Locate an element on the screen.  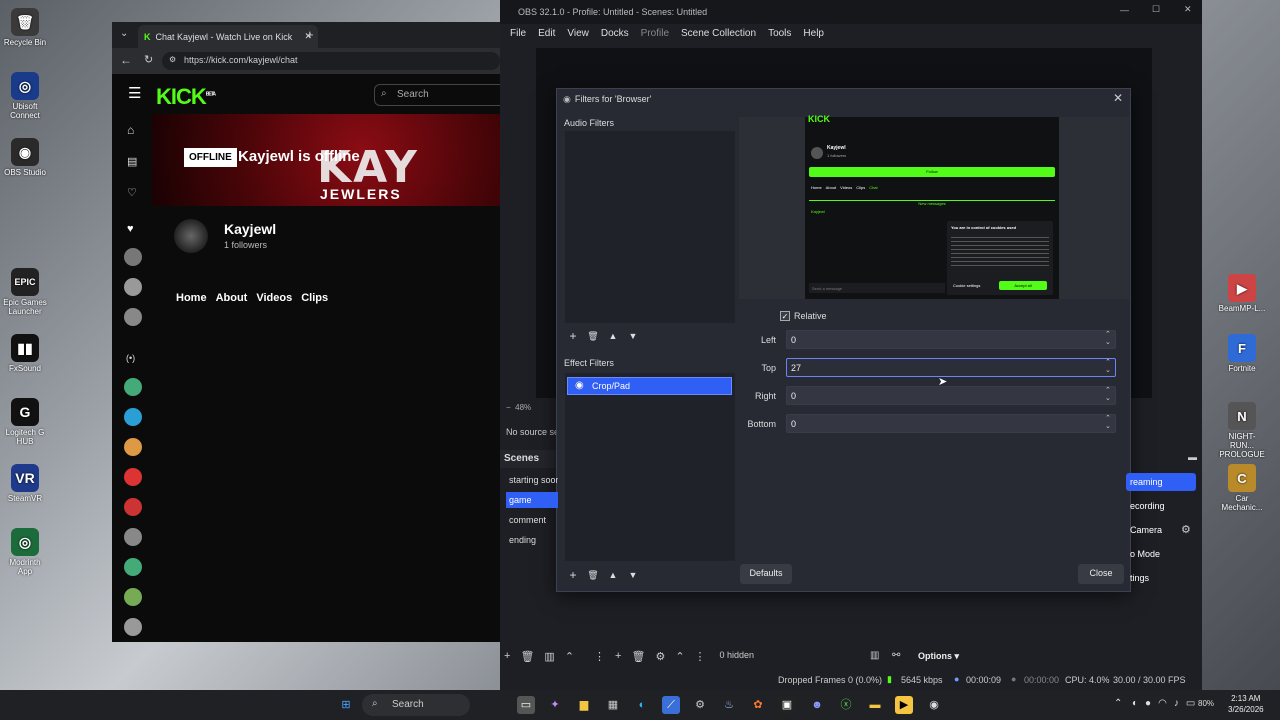
close-window-icon: ✕ is located at coordinates (1188, 9).